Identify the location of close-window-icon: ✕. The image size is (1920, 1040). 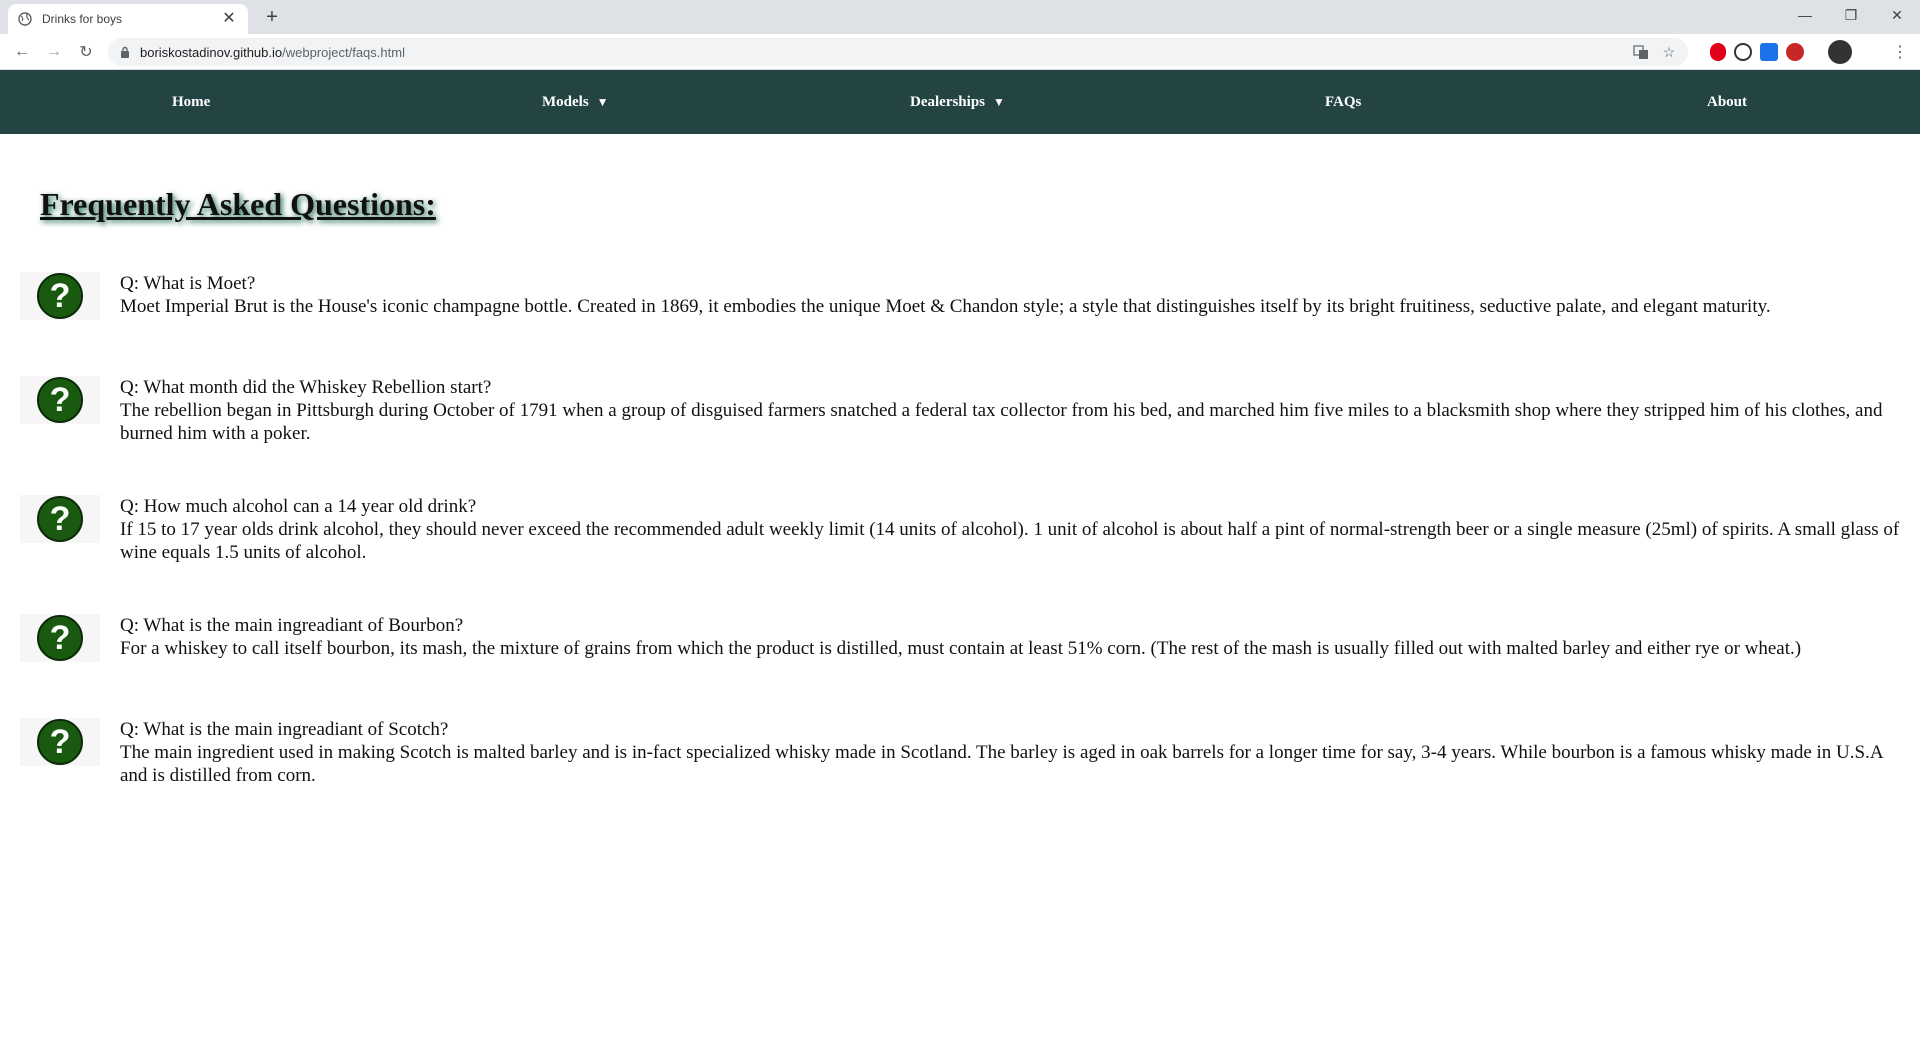
(1897, 15).